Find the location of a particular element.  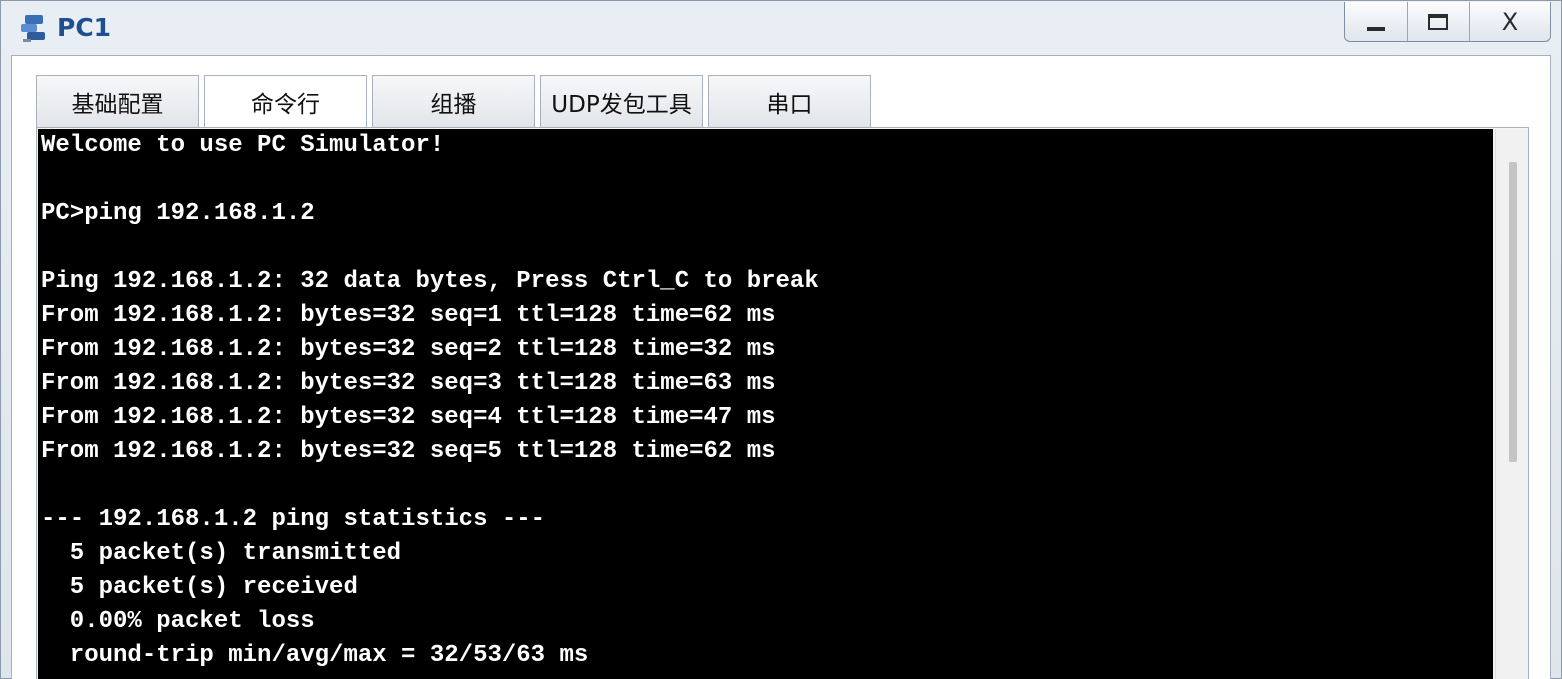

tab-multicast: 组播 is located at coordinates (453, 101).